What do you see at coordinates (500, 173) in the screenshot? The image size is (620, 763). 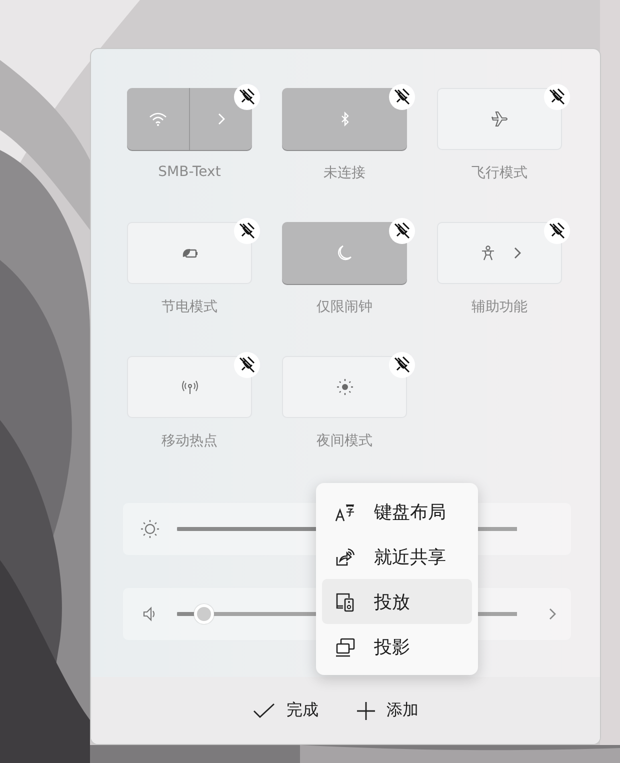 I see `tile-label: 飞行模式` at bounding box center [500, 173].